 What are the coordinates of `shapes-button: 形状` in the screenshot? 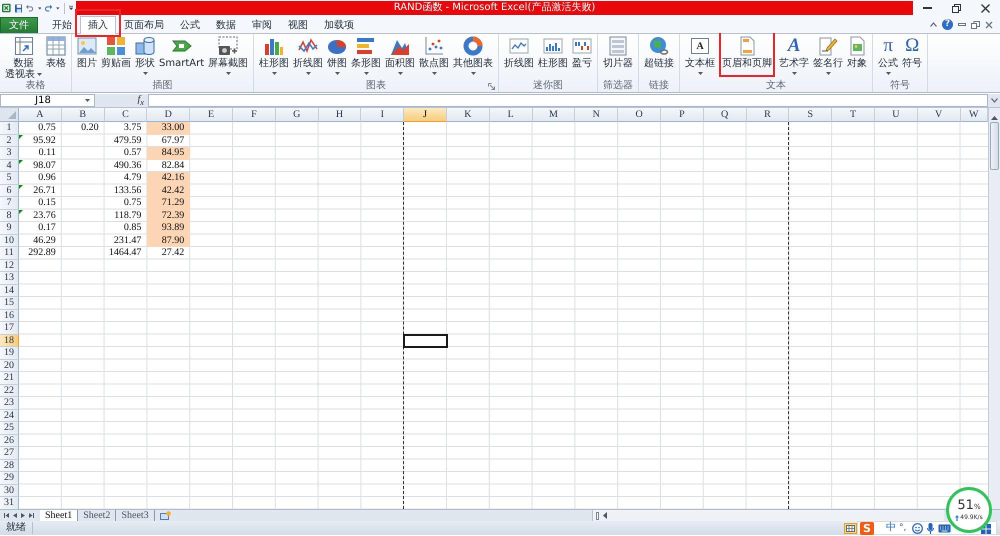 It's located at (145, 55).